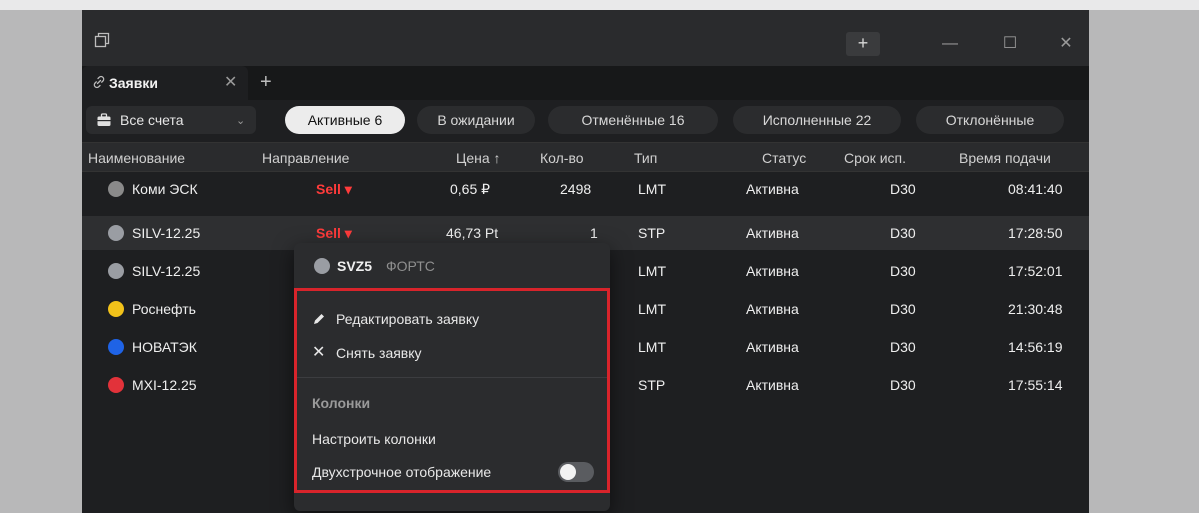 The image size is (1199, 513). I want to click on cell-price: 0,65 ₽, so click(470, 189).